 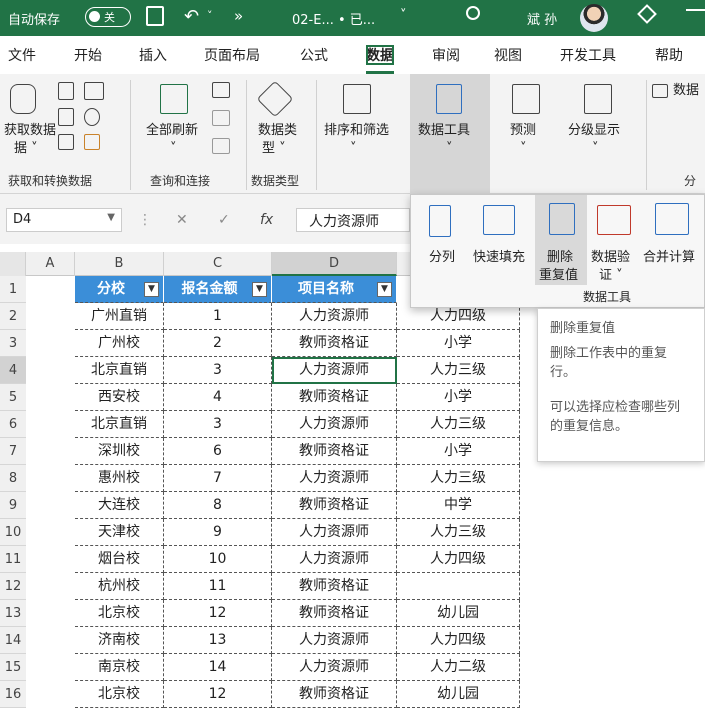 I want to click on row-header-11: 11, so click(x=13, y=559).